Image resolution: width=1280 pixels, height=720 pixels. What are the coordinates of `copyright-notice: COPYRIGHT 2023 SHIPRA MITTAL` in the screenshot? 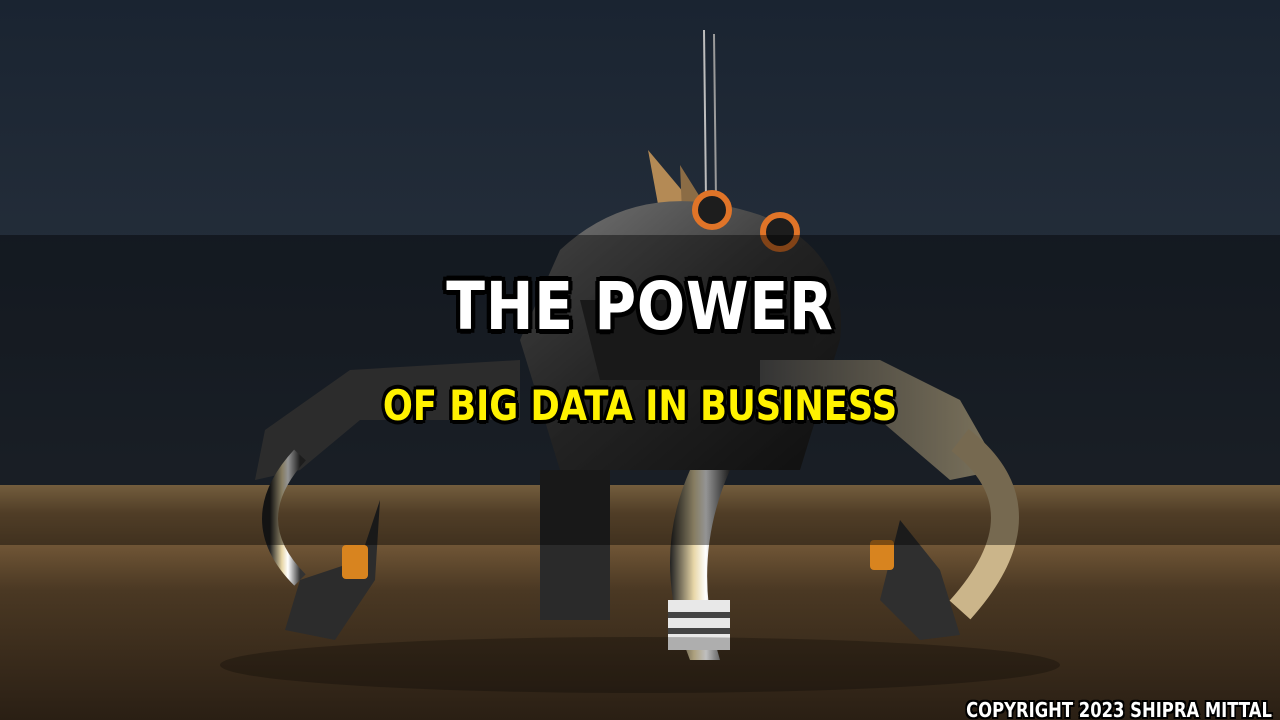 It's located at (1119, 709).